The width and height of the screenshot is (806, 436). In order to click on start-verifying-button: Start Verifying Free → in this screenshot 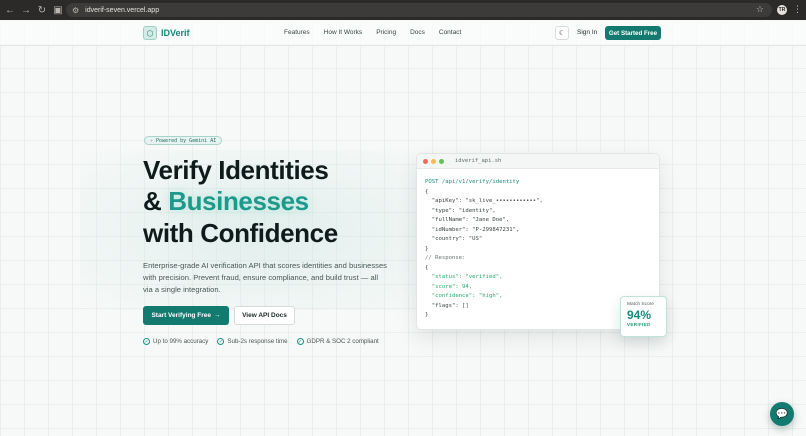, I will do `click(186, 315)`.